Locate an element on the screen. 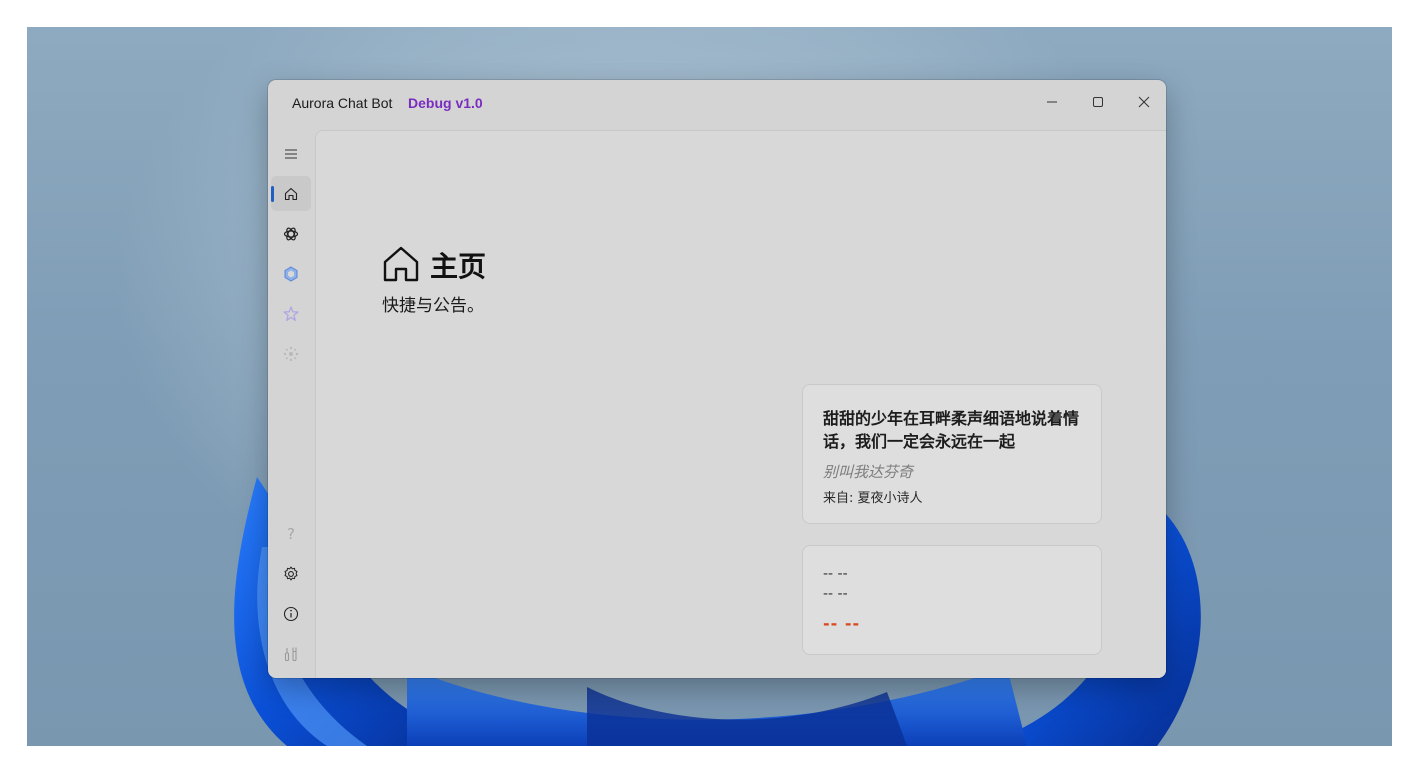  page-subtitle: 快捷与公告。 is located at coordinates (433, 306).